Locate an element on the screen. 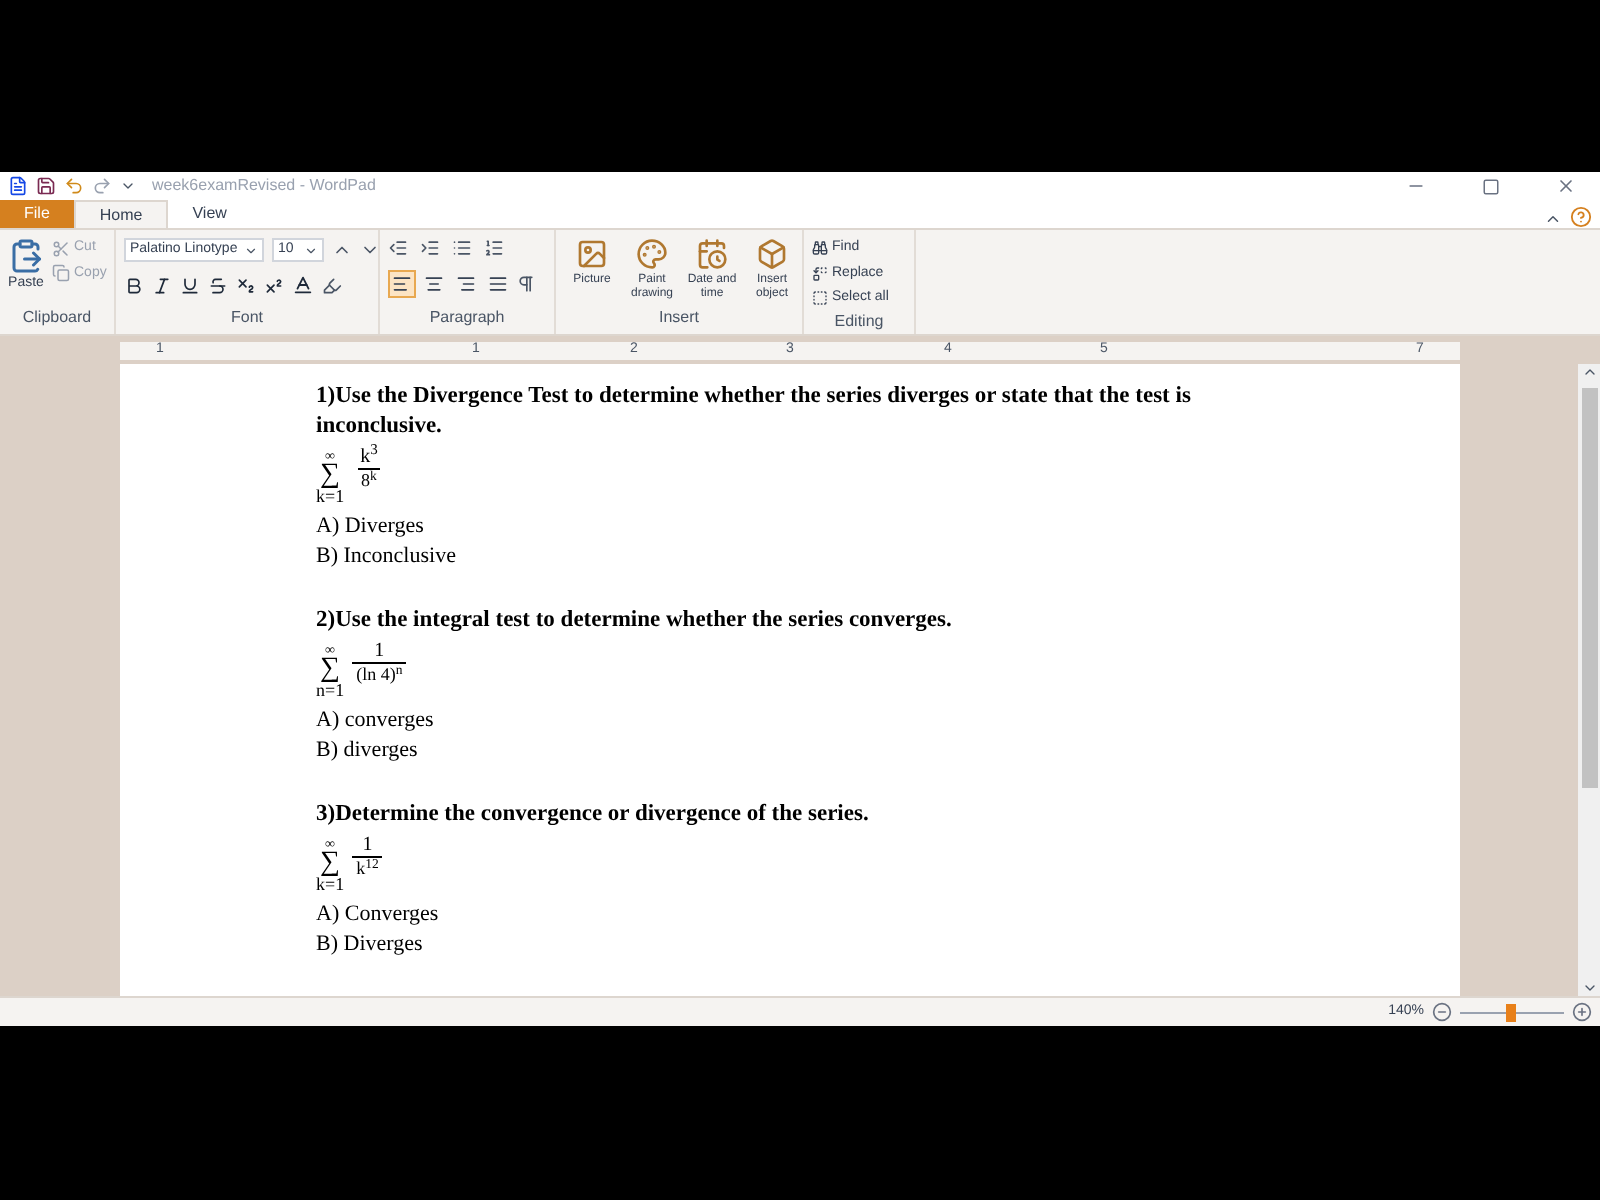 This screenshot has width=1600, height=1200. close-icon is located at coordinates (1566, 186).